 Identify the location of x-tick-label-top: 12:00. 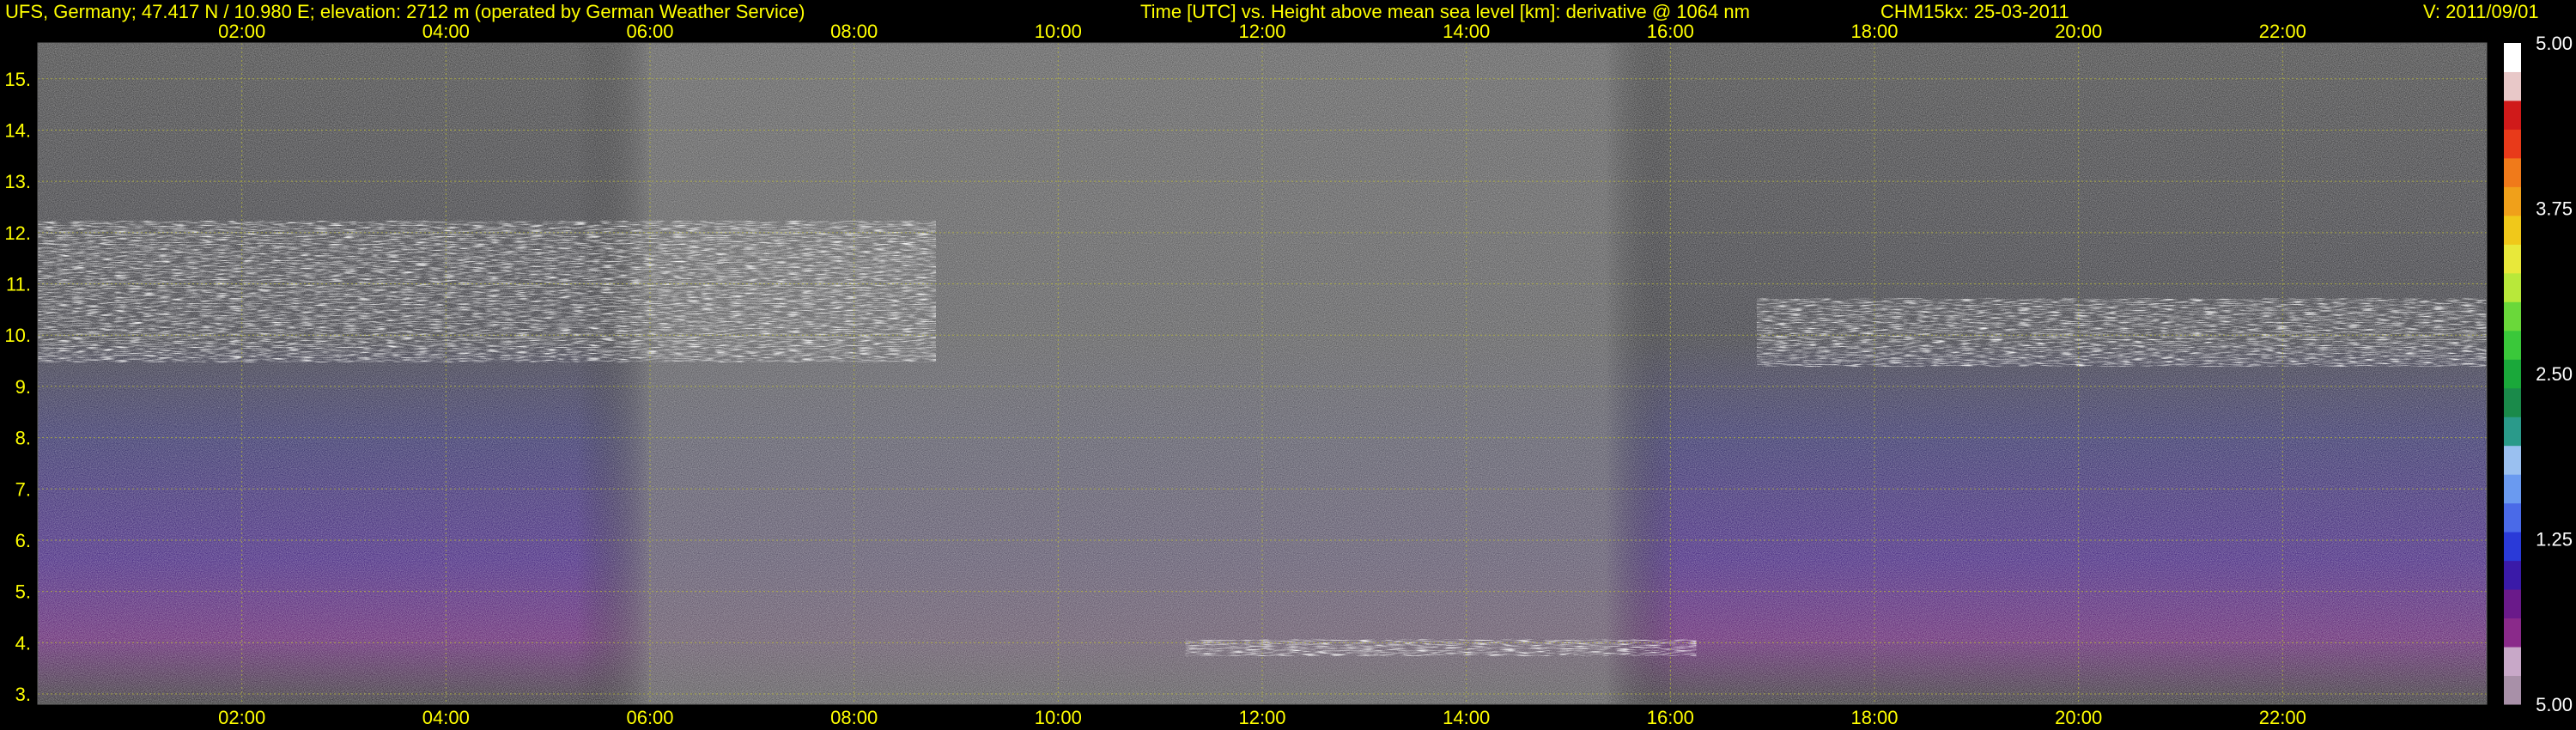
(1261, 31).